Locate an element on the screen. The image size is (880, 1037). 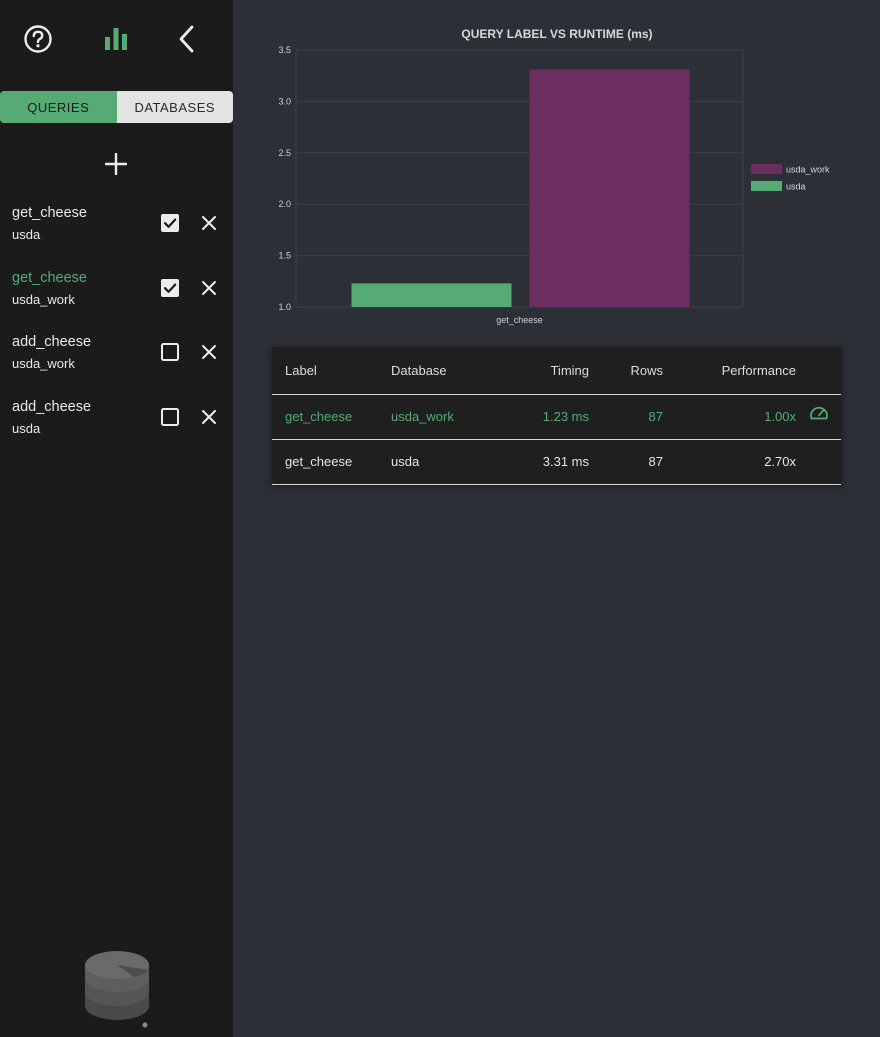
legend-swatch-usda is located at coordinates (766, 186).